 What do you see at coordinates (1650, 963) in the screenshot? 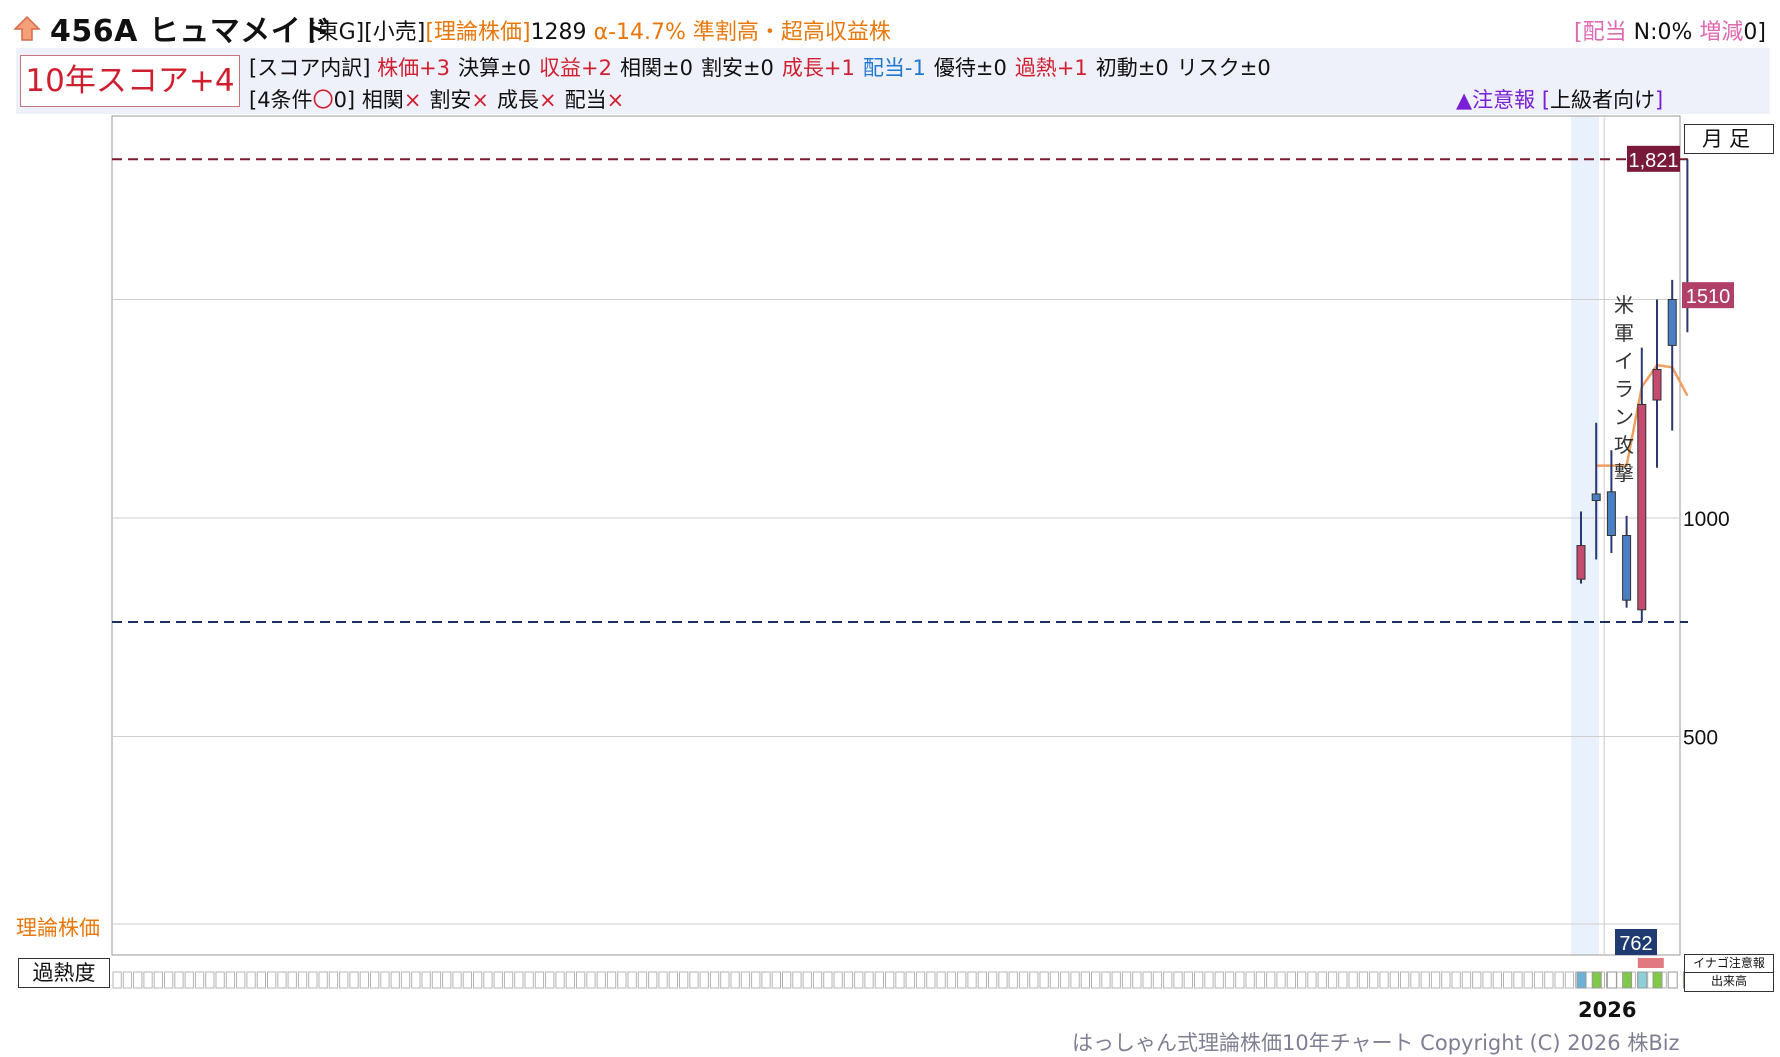
I see `inago-volume-bar` at bounding box center [1650, 963].